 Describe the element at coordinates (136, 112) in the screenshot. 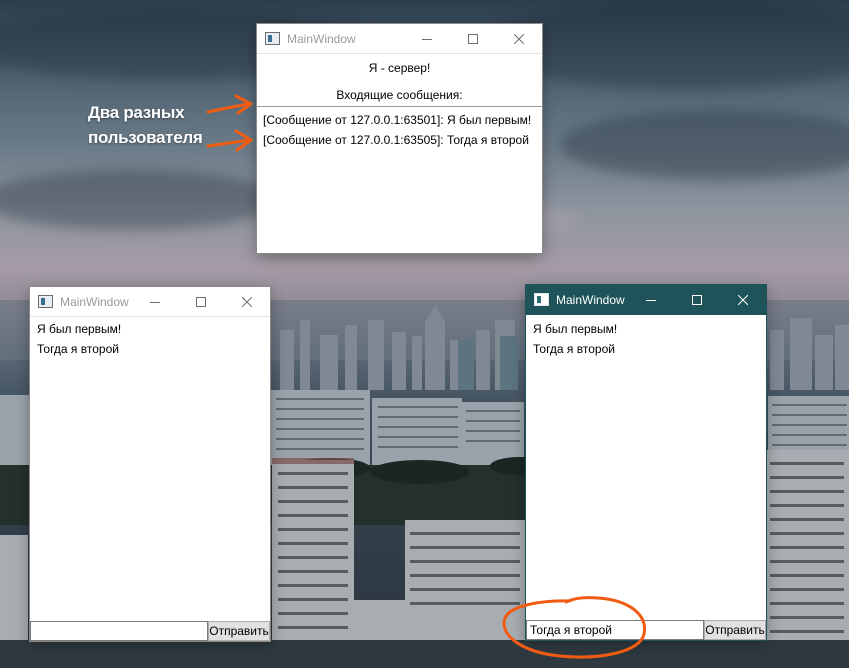

I see `annotation-line-1: Два разных` at that location.